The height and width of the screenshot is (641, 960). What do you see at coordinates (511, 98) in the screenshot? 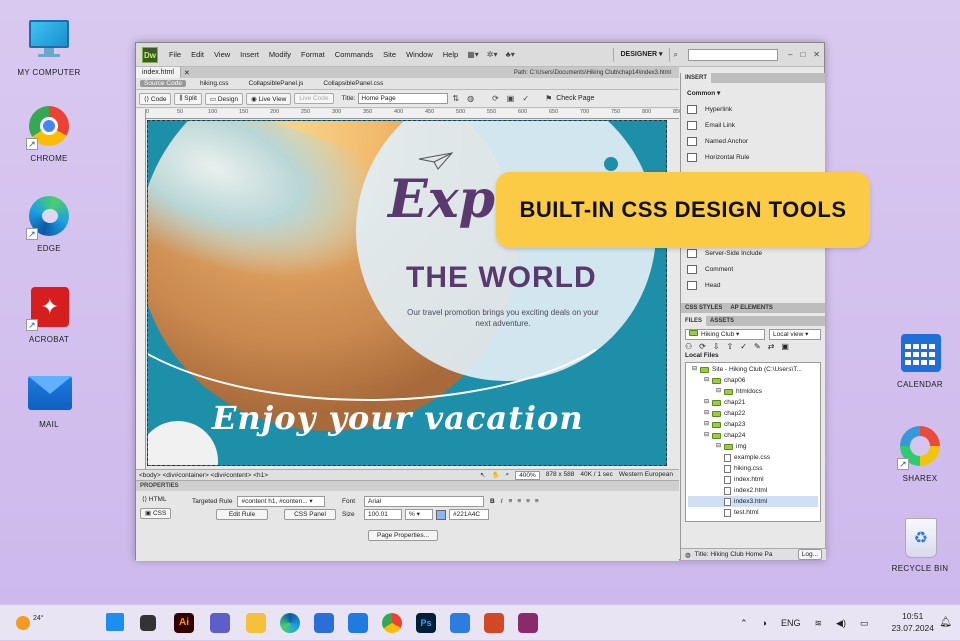
I see `visual-aids-icon: ▣` at bounding box center [511, 98].